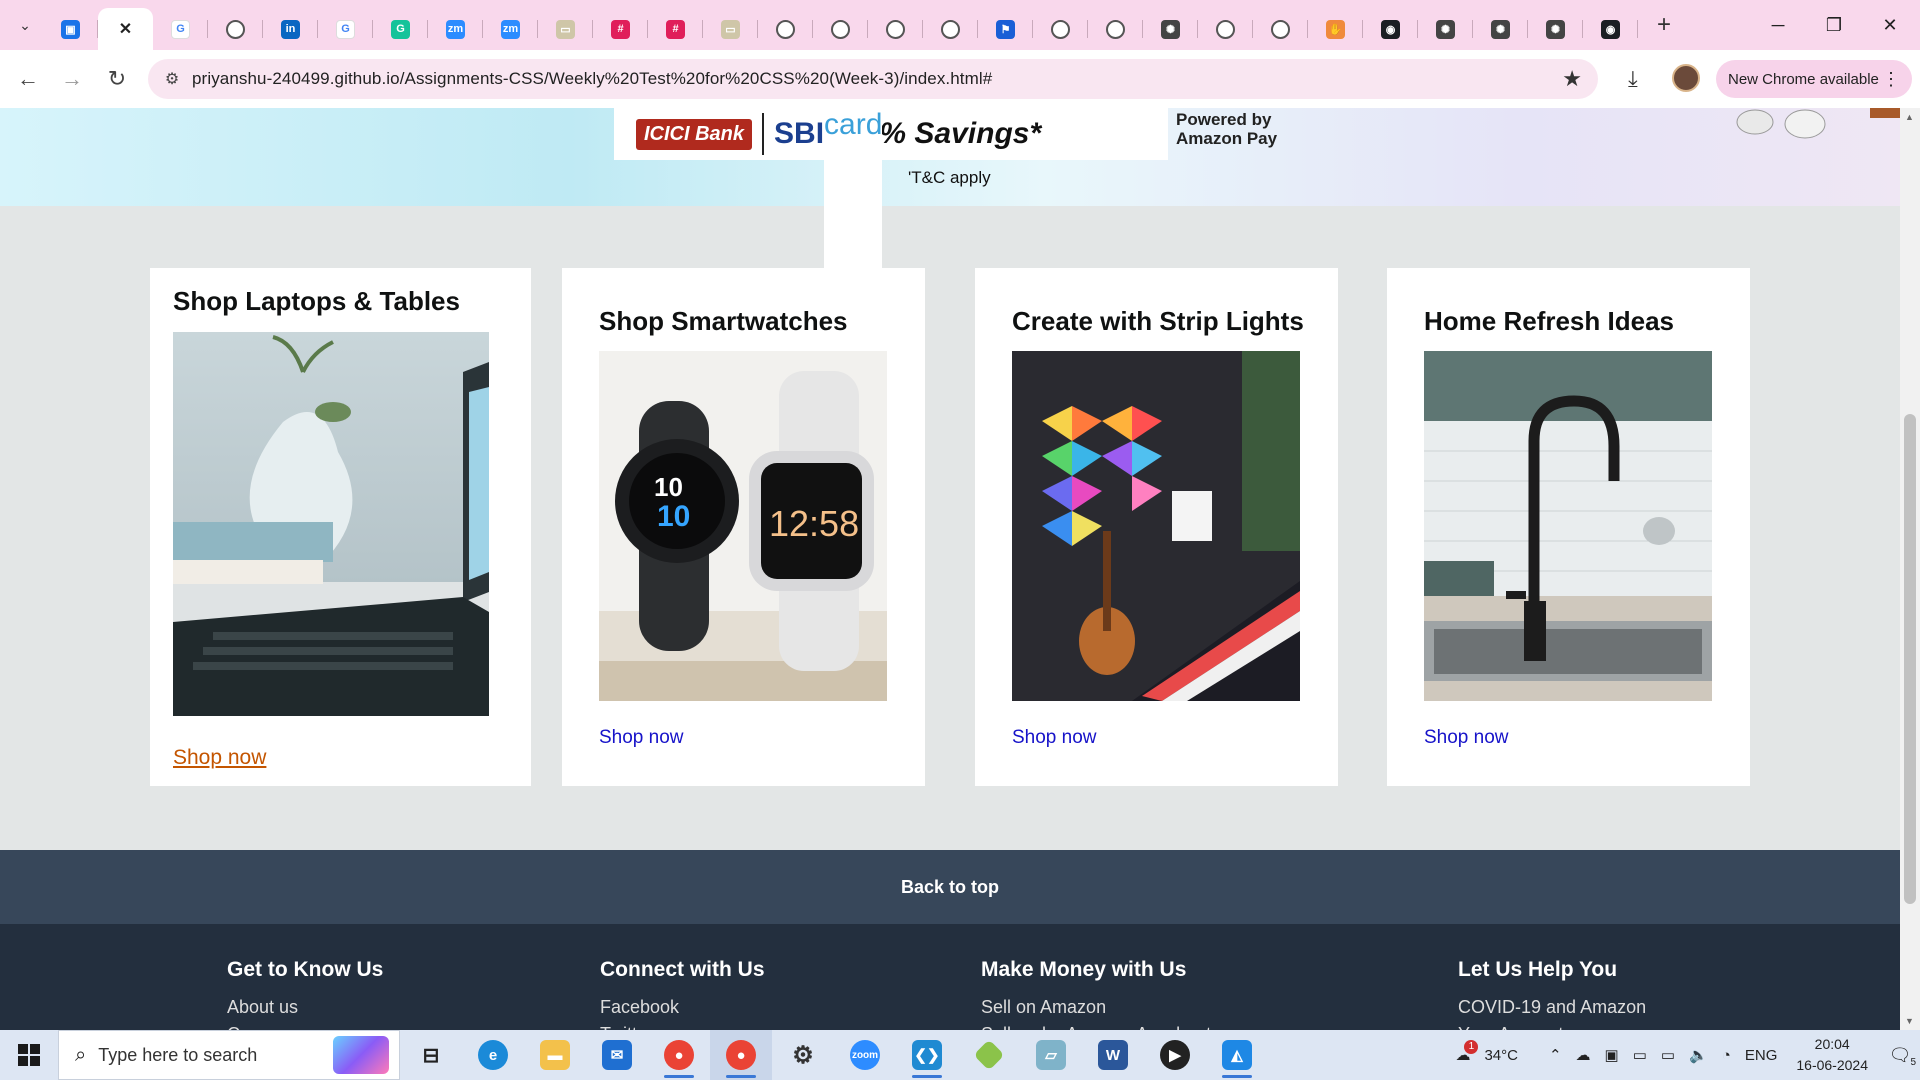 The image size is (1920, 1080). What do you see at coordinates (1910, 659) in the screenshot?
I see `scrollbar-thumb` at bounding box center [1910, 659].